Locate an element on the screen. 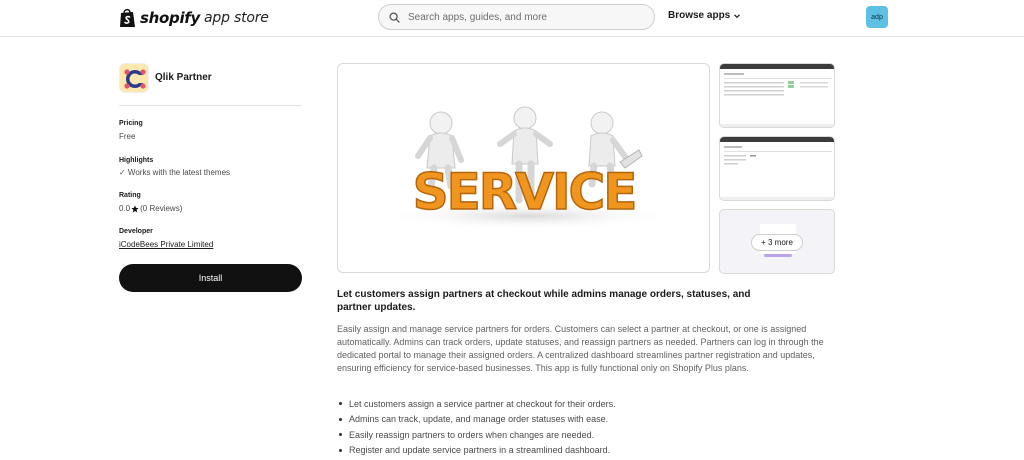 This screenshot has width=1024, height=460. browse-apps-label: Browse apps is located at coordinates (699, 15).